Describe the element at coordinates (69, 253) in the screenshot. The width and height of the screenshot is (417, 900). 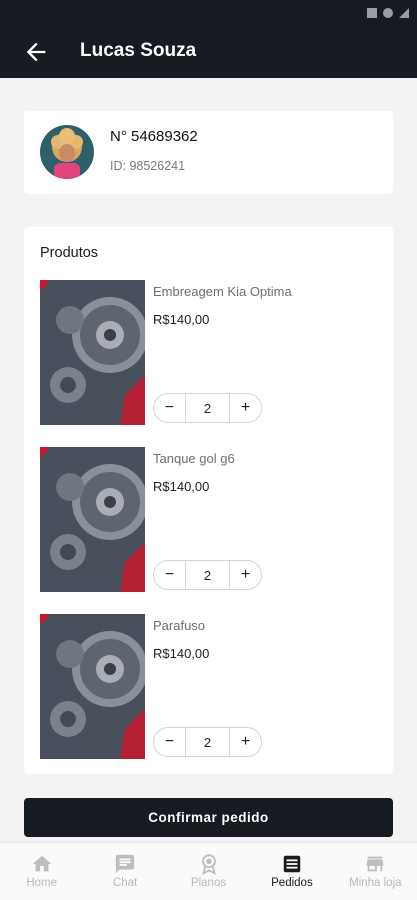
I see `products-title: Produtos` at that location.